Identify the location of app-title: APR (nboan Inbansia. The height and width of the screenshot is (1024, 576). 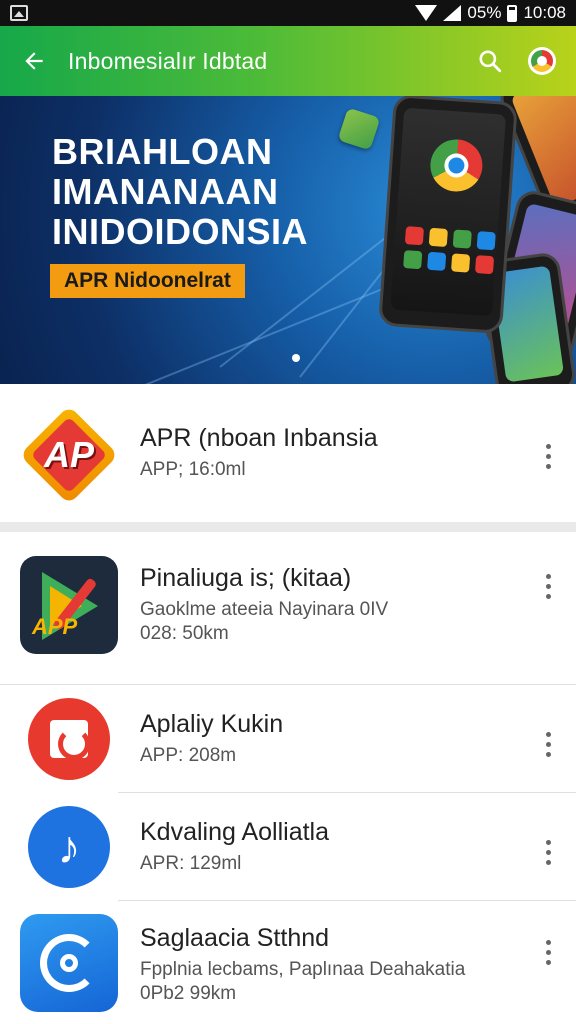
(259, 438).